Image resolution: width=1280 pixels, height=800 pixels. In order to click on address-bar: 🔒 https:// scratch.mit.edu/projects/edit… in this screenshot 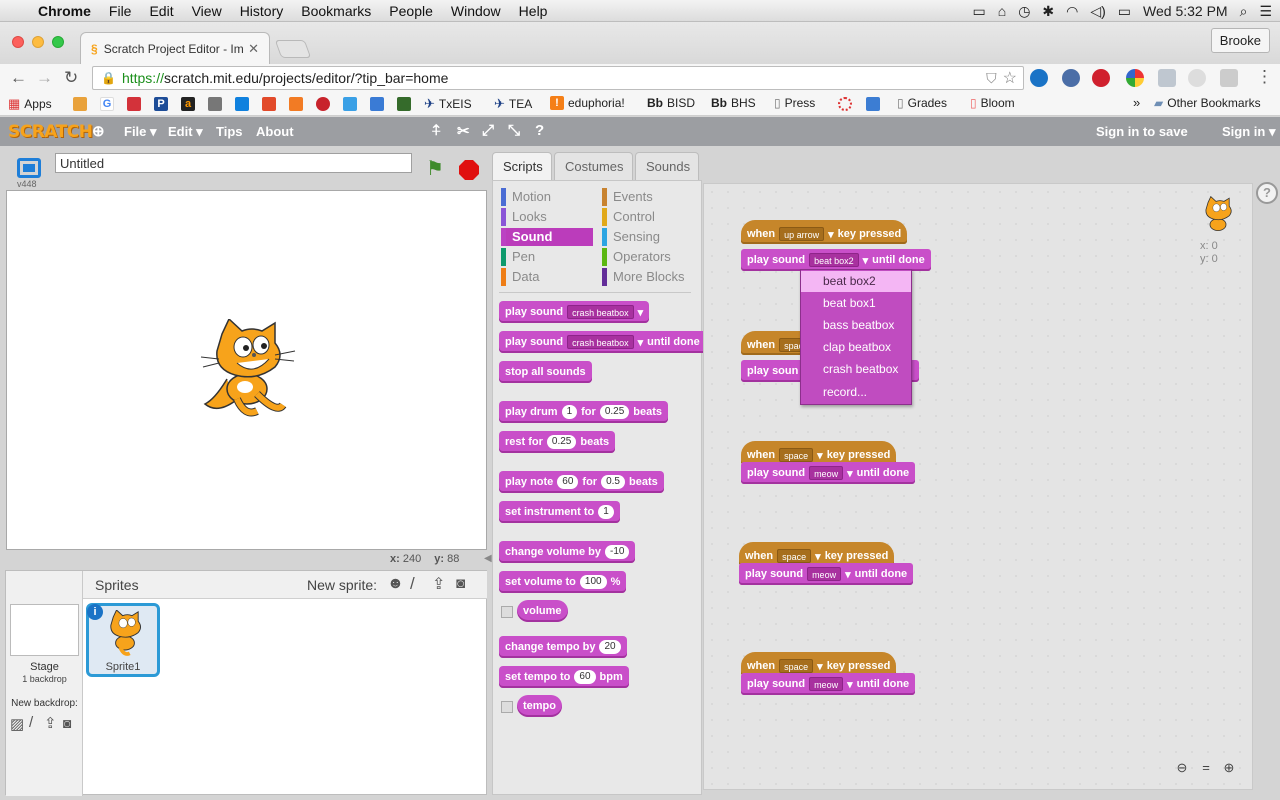, I will do `click(558, 78)`.